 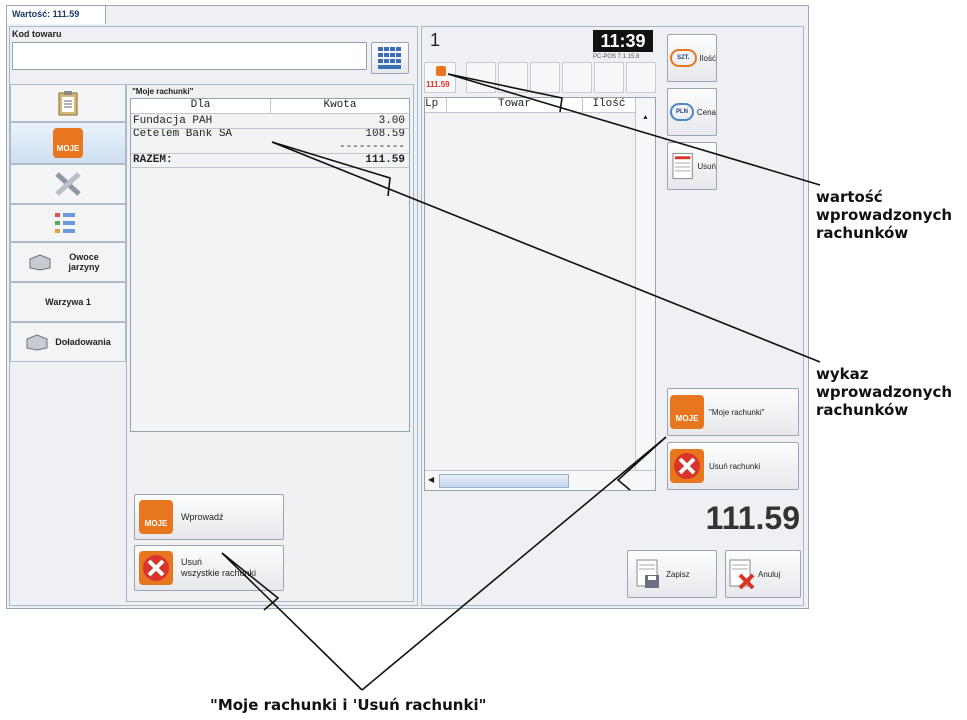 What do you see at coordinates (641, 463) in the screenshot?
I see `pointer-bottom-right-tail` at bounding box center [641, 463].